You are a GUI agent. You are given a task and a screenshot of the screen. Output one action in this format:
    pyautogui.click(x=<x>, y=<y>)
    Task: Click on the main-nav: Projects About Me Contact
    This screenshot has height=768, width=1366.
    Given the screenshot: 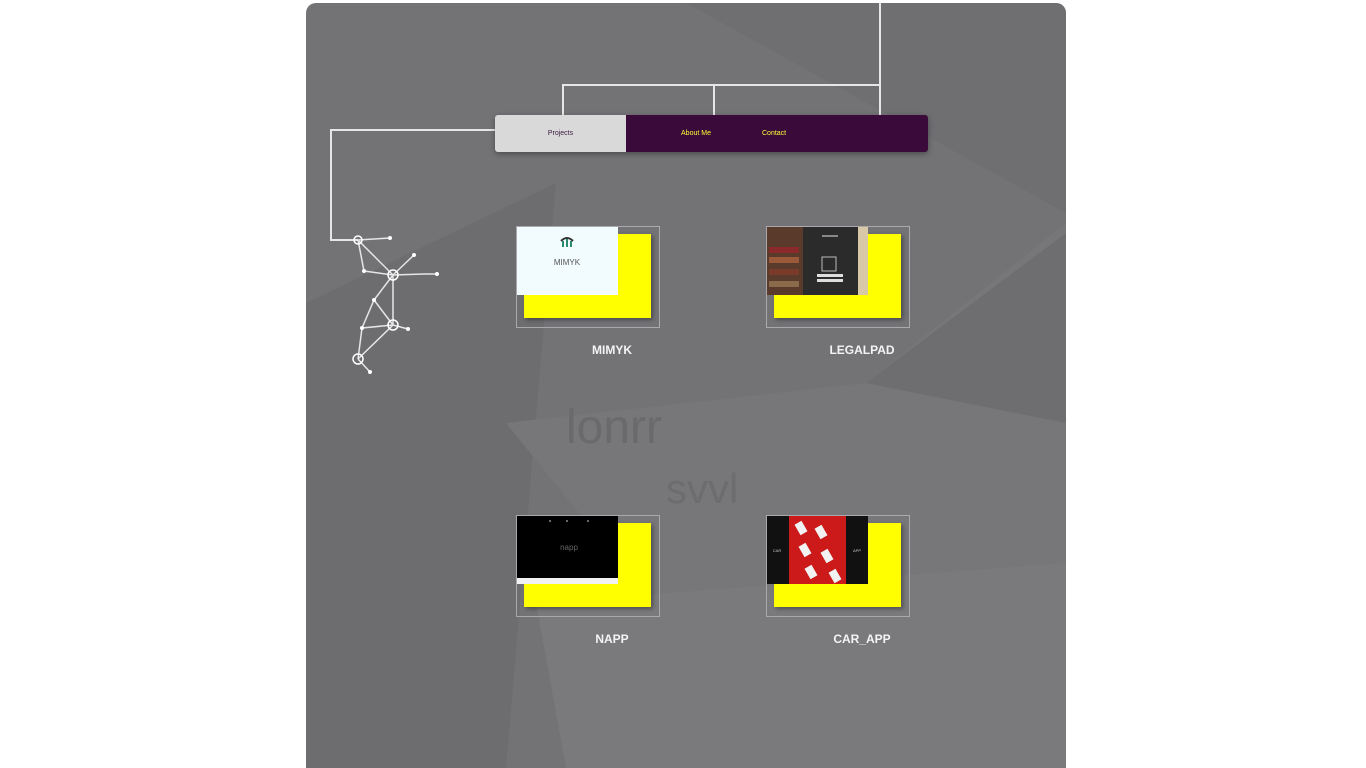 What is the action you would take?
    pyautogui.click(x=711, y=133)
    